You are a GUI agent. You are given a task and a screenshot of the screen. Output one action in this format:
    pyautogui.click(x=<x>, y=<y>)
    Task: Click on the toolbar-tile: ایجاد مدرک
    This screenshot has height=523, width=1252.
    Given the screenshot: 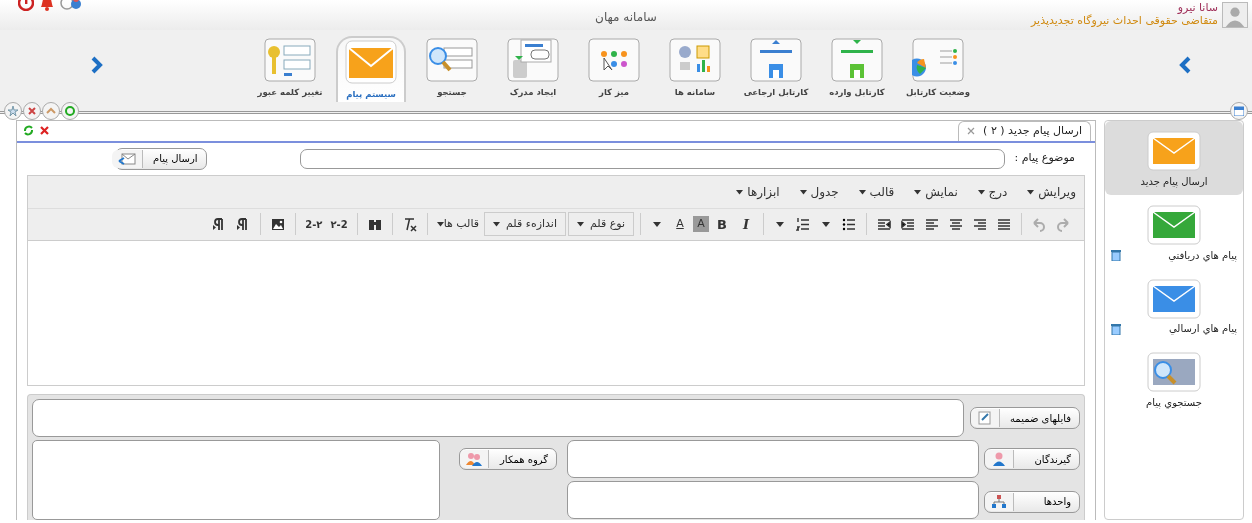 What is the action you would take?
    pyautogui.click(x=533, y=66)
    